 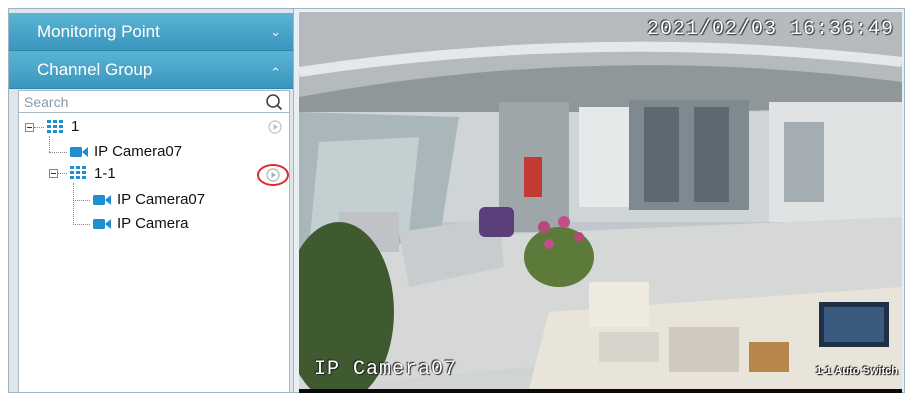 What do you see at coordinates (274, 102) in the screenshot?
I see `search-icon` at bounding box center [274, 102].